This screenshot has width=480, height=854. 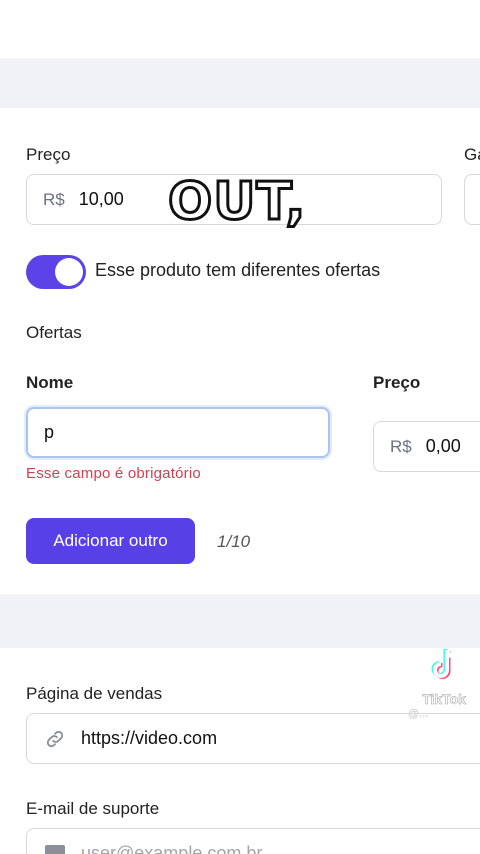 I want to click on offer-name-input: p, so click(x=178, y=432).